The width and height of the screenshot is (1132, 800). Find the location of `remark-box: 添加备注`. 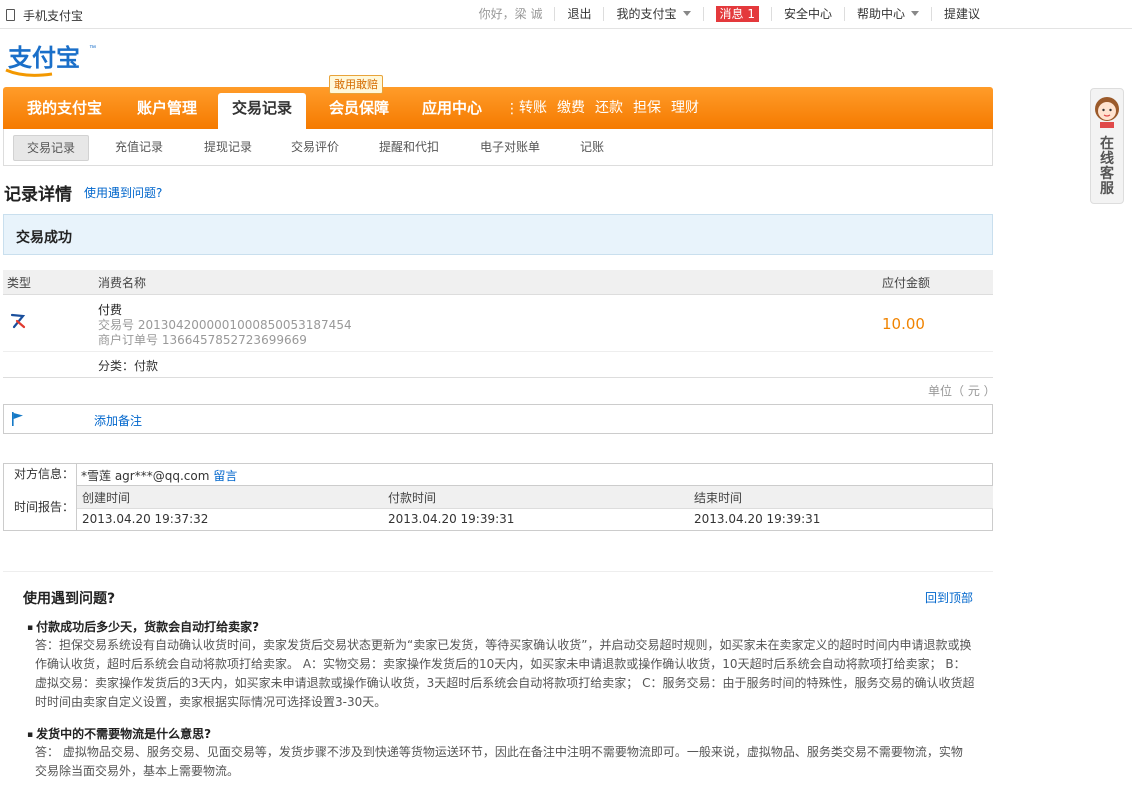

remark-box: 添加备注 is located at coordinates (498, 419).